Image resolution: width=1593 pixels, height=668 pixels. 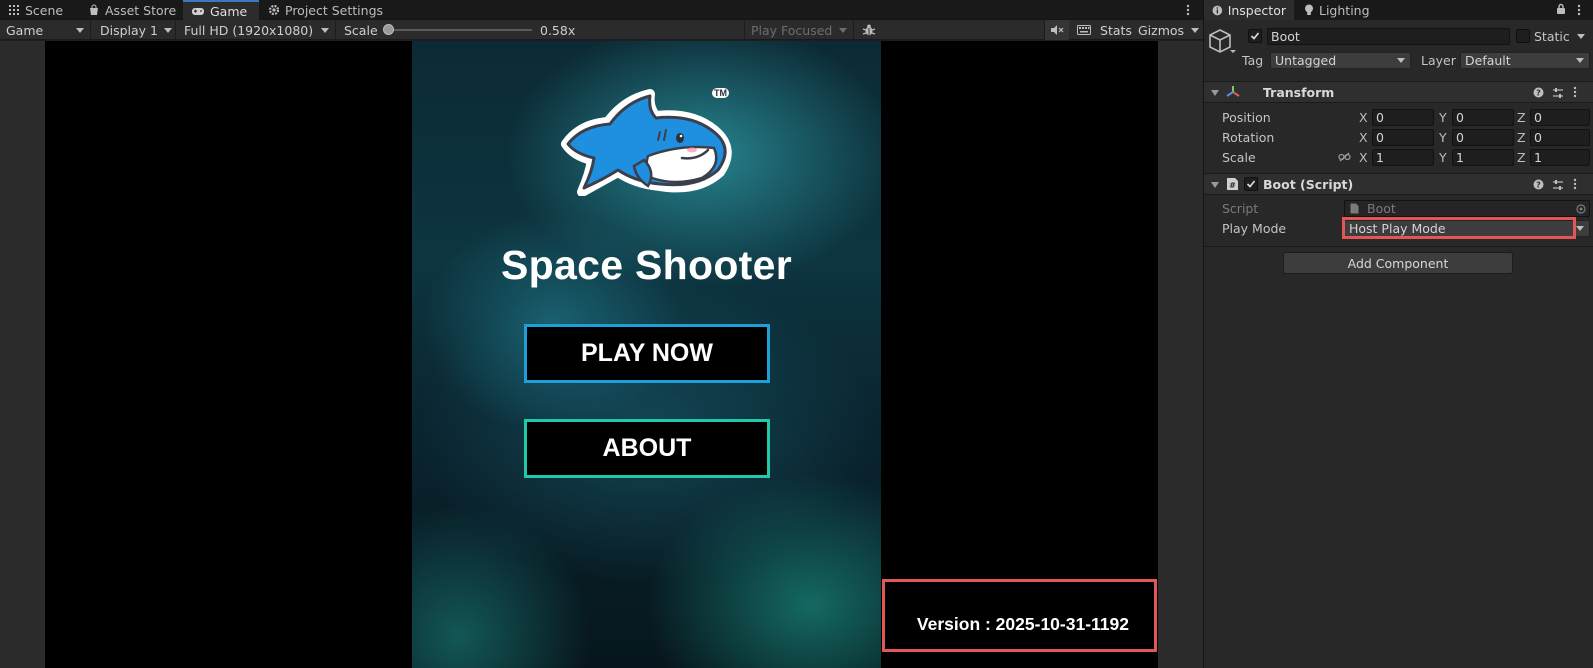 I want to click on tag-dropdown: Untagged, so click(x=1340, y=60).